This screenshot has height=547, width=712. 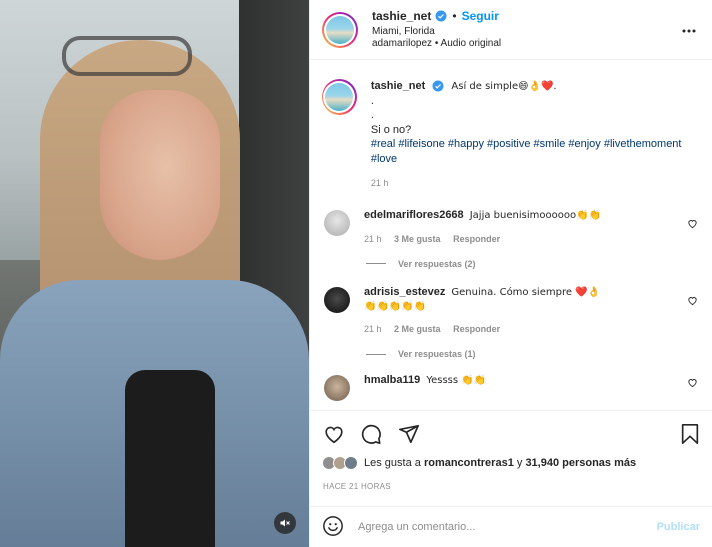 What do you see at coordinates (391, 129) in the screenshot?
I see `caption-line: Si o no?` at bounding box center [391, 129].